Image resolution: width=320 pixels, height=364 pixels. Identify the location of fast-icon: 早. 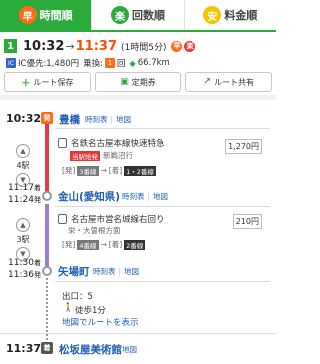
(27, 15).